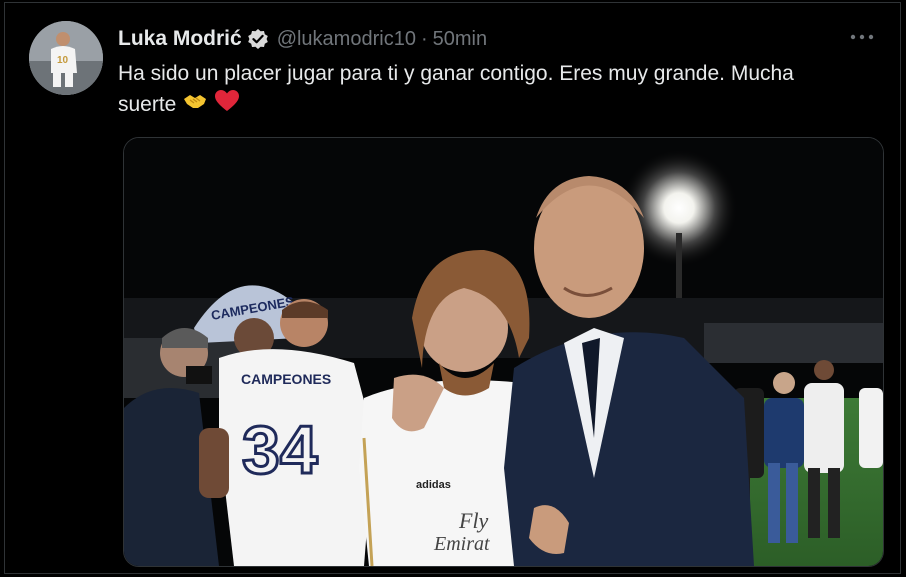 The height and width of the screenshot is (577, 906). Describe the element at coordinates (63, 60) in the screenshot. I see `avatar-jersey-number: 10` at that location.